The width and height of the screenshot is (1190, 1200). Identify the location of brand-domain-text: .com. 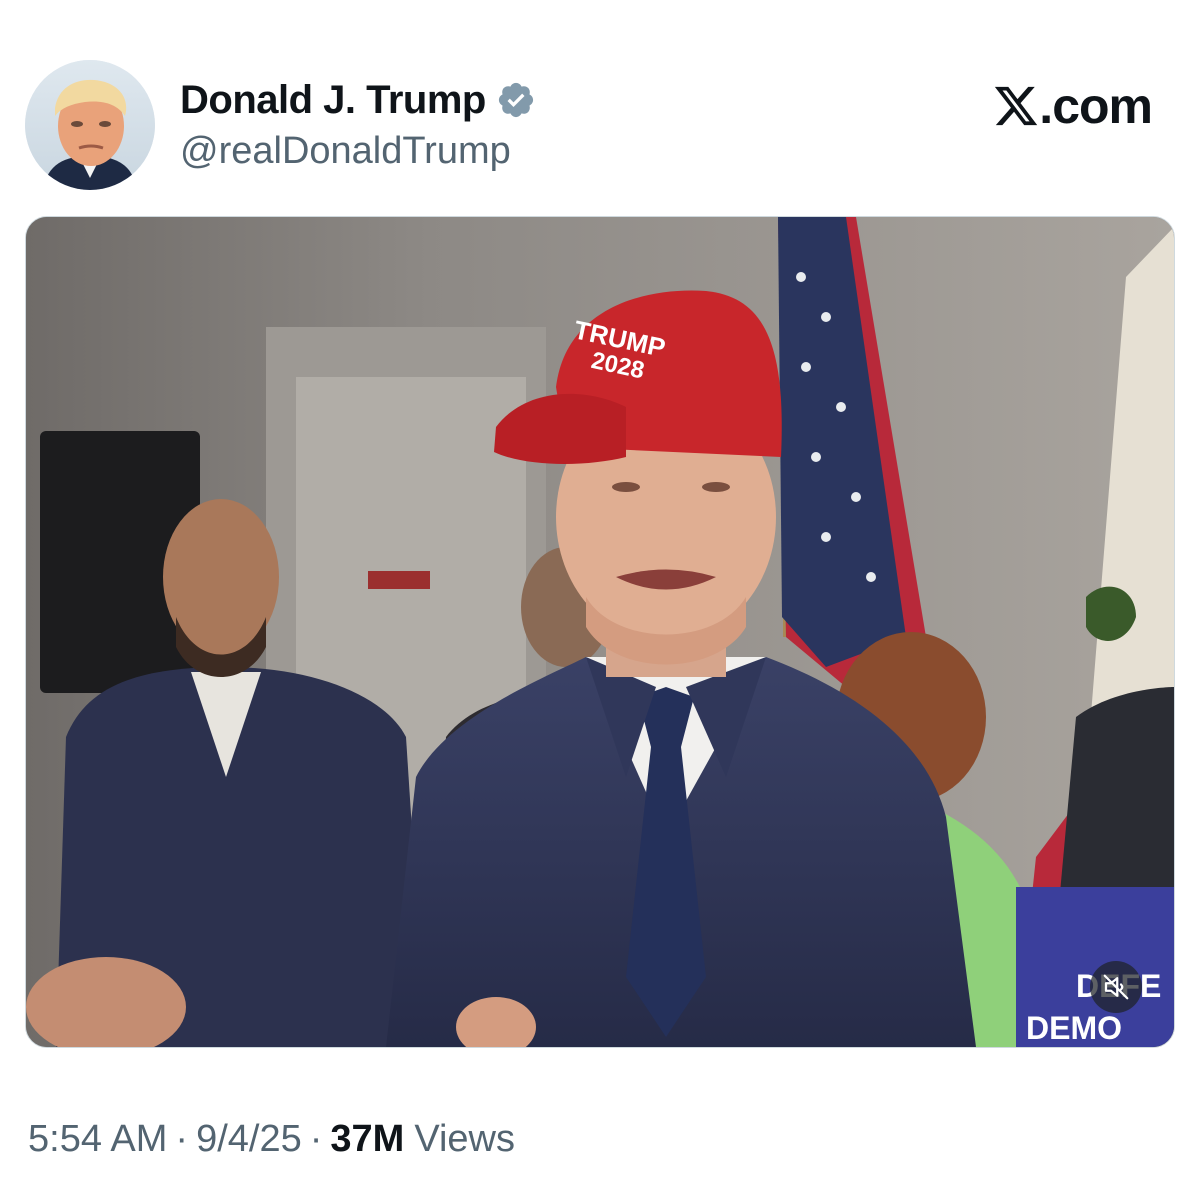
(1096, 106).